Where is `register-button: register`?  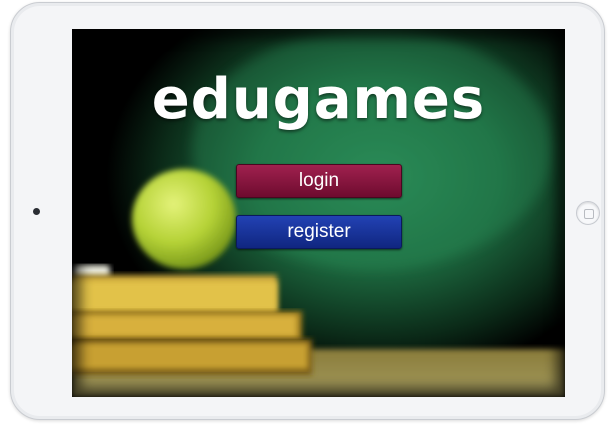 register-button: register is located at coordinates (319, 232).